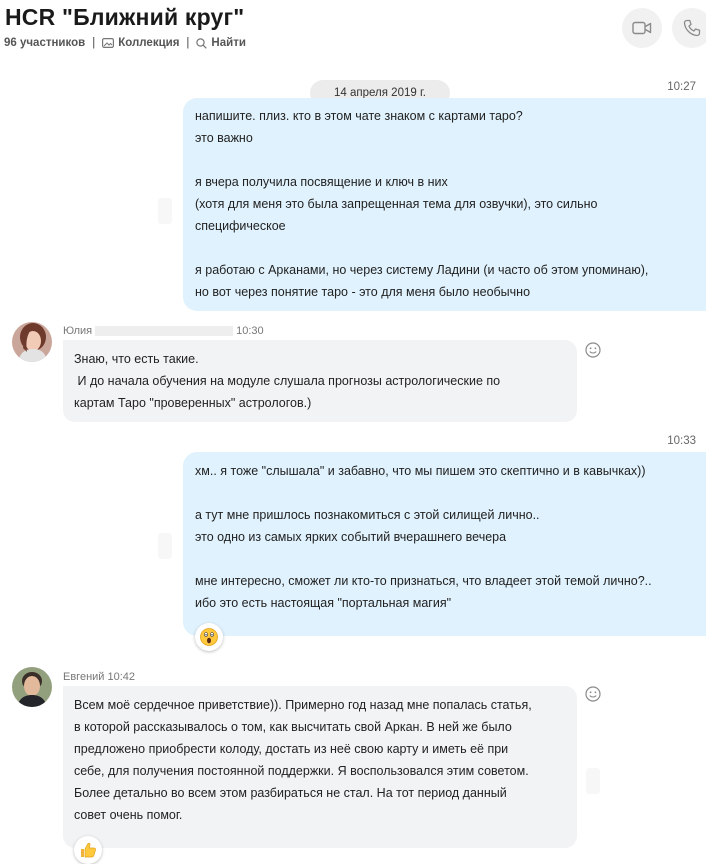 The width and height of the screenshot is (706, 864). What do you see at coordinates (121, 677) in the screenshot?
I see `message-timestamp: 10:42` at bounding box center [121, 677].